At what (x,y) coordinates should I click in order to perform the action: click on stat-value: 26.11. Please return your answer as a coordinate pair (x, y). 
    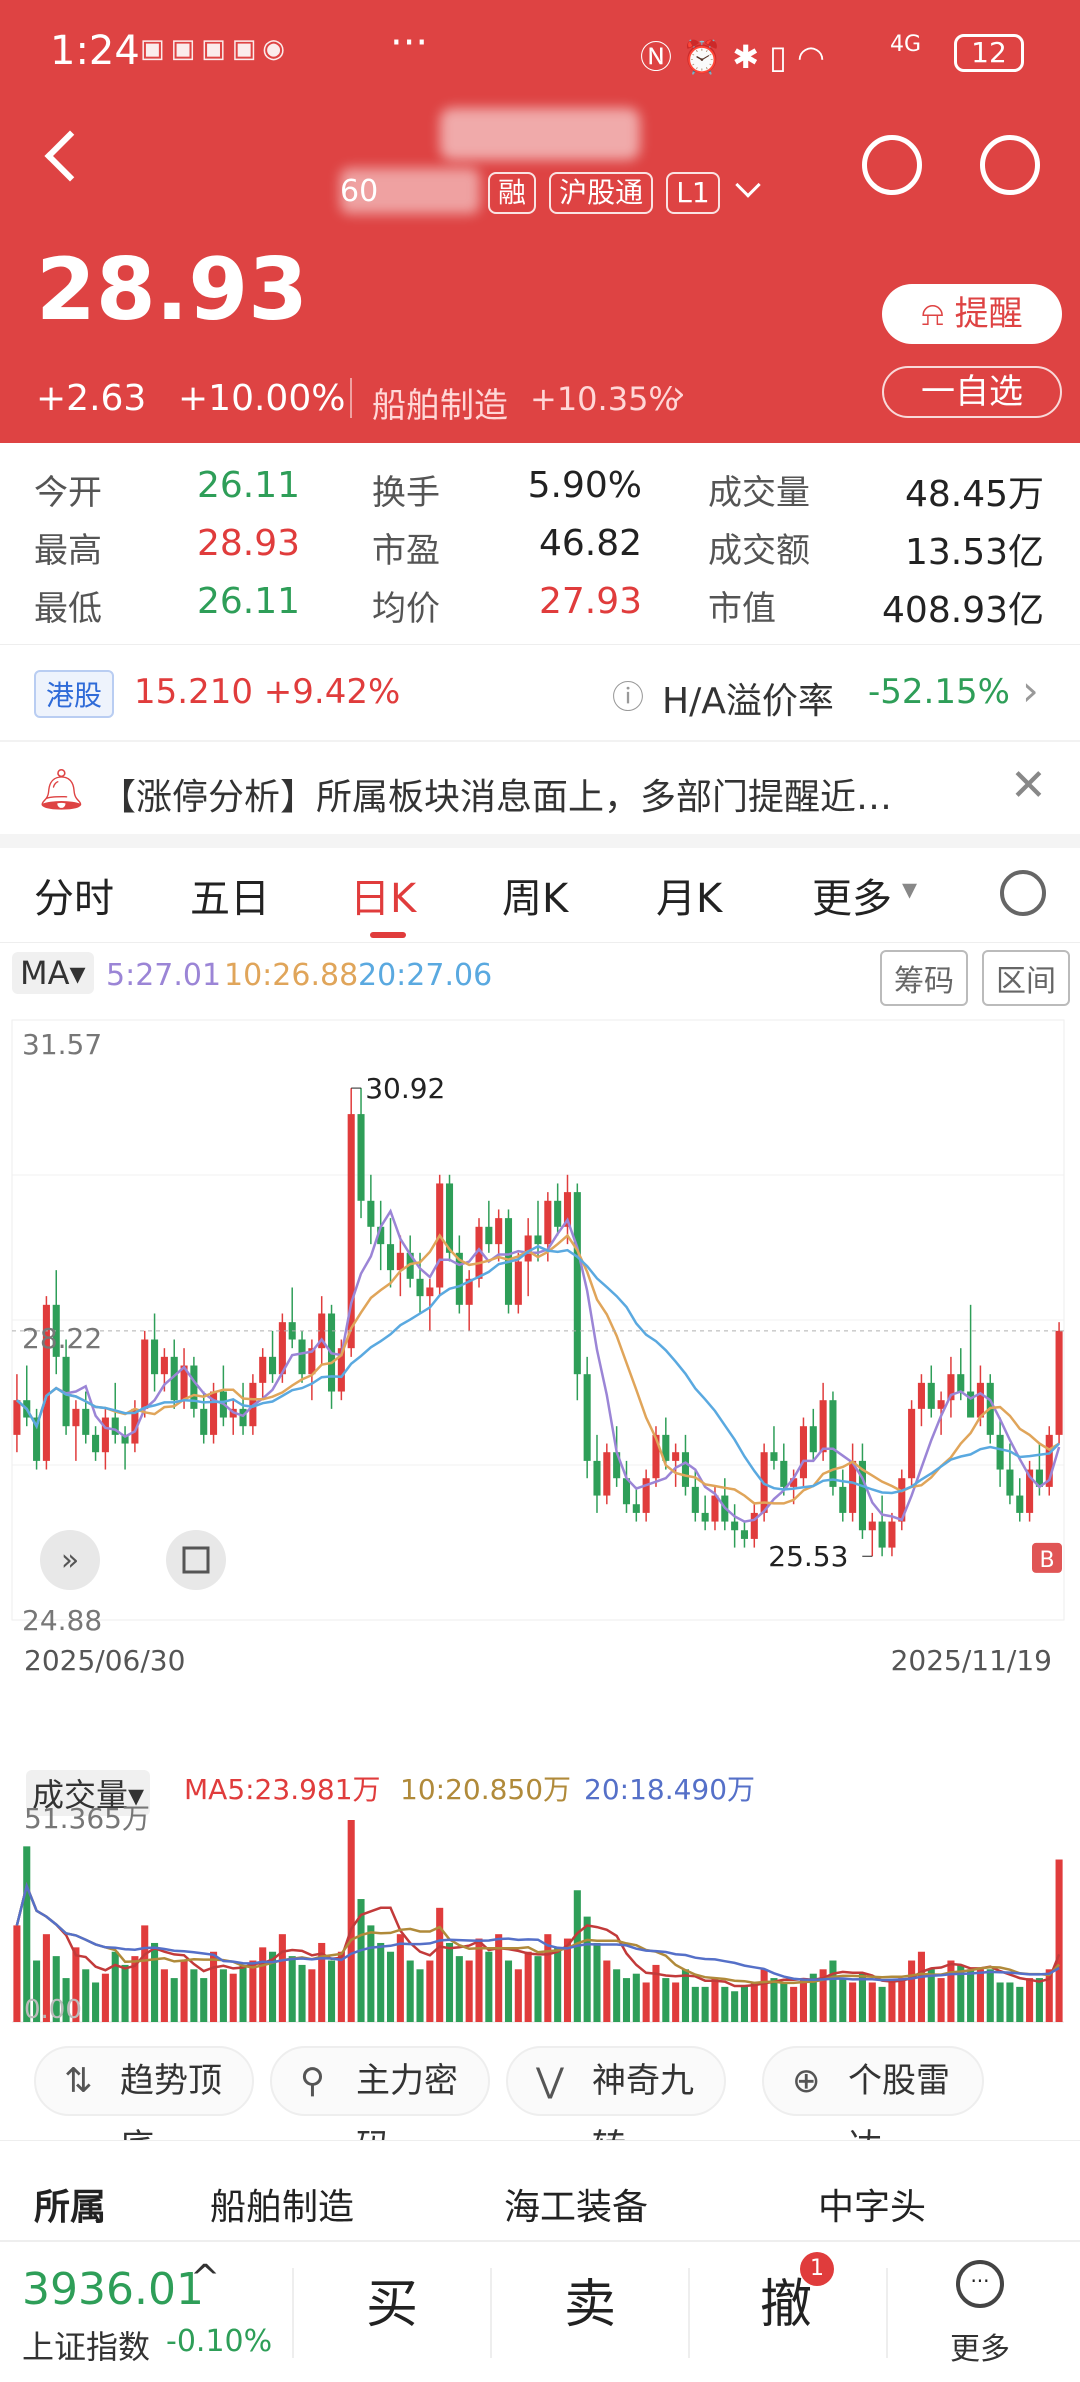
    Looking at the image, I should click on (248, 485).